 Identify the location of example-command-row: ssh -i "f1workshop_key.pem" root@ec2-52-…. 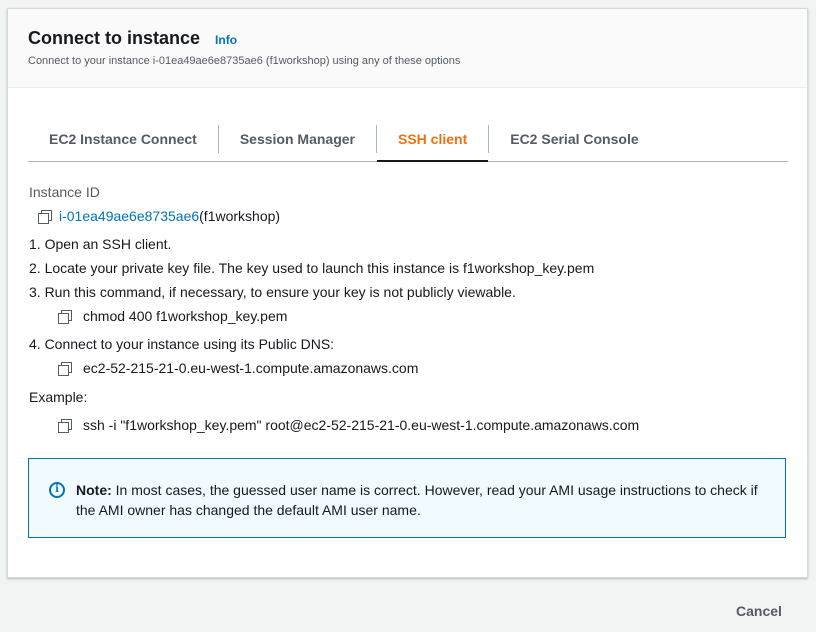
(409, 425).